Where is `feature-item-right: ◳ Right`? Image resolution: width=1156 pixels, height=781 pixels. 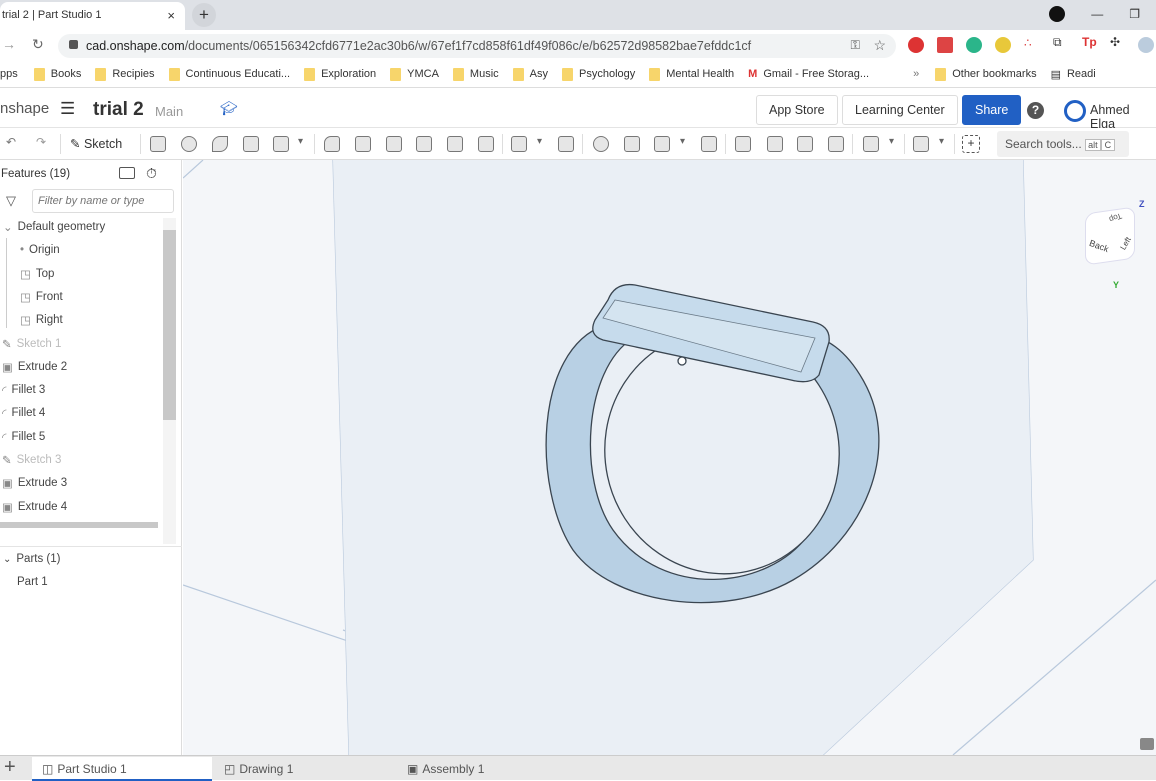 feature-item-right: ◳ Right is located at coordinates (41, 320).